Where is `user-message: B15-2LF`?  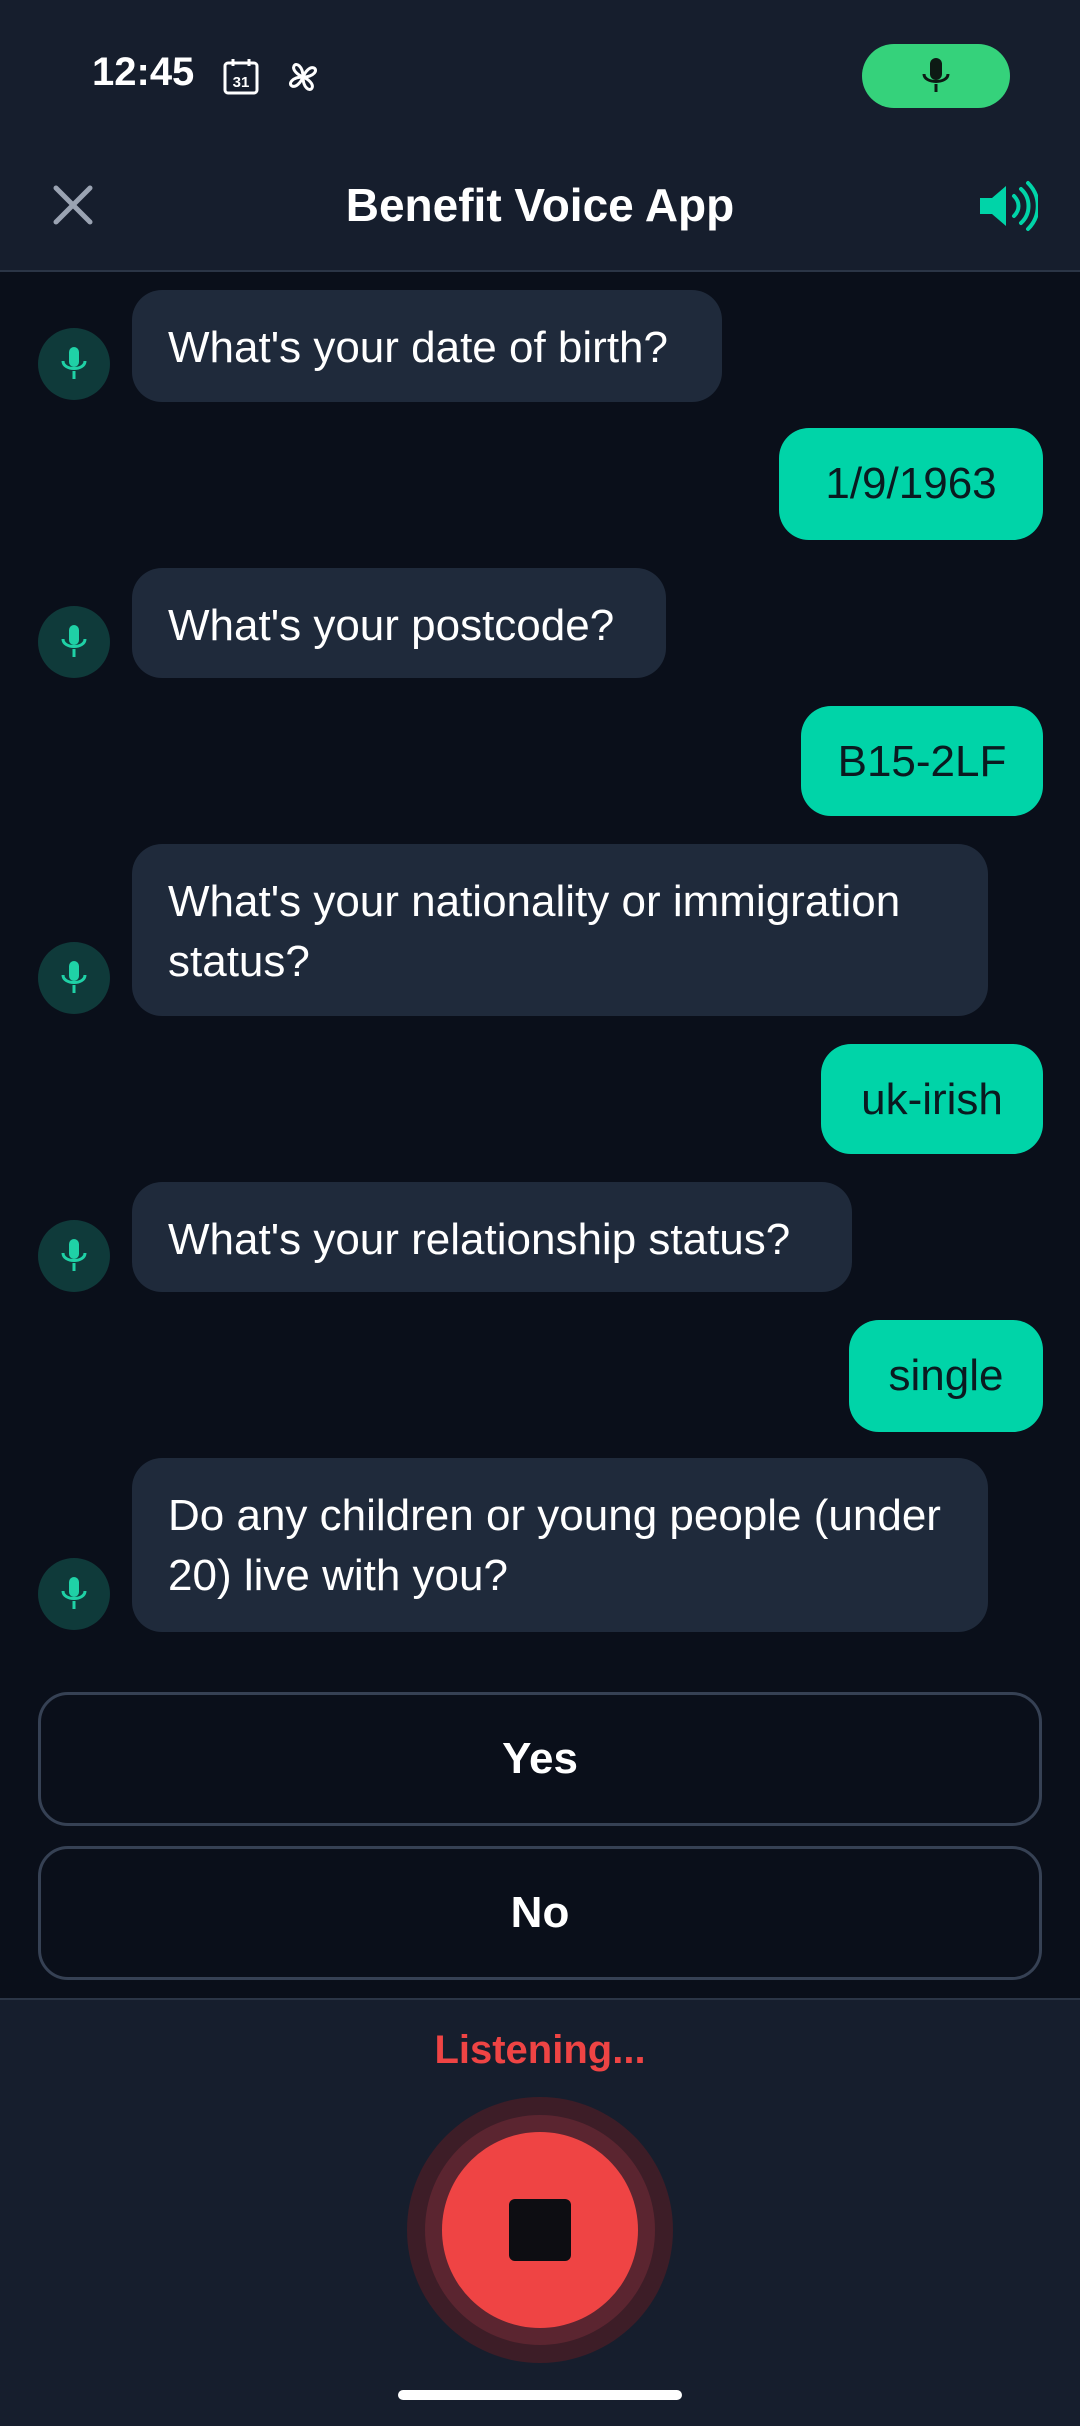
user-message: B15-2LF is located at coordinates (922, 761).